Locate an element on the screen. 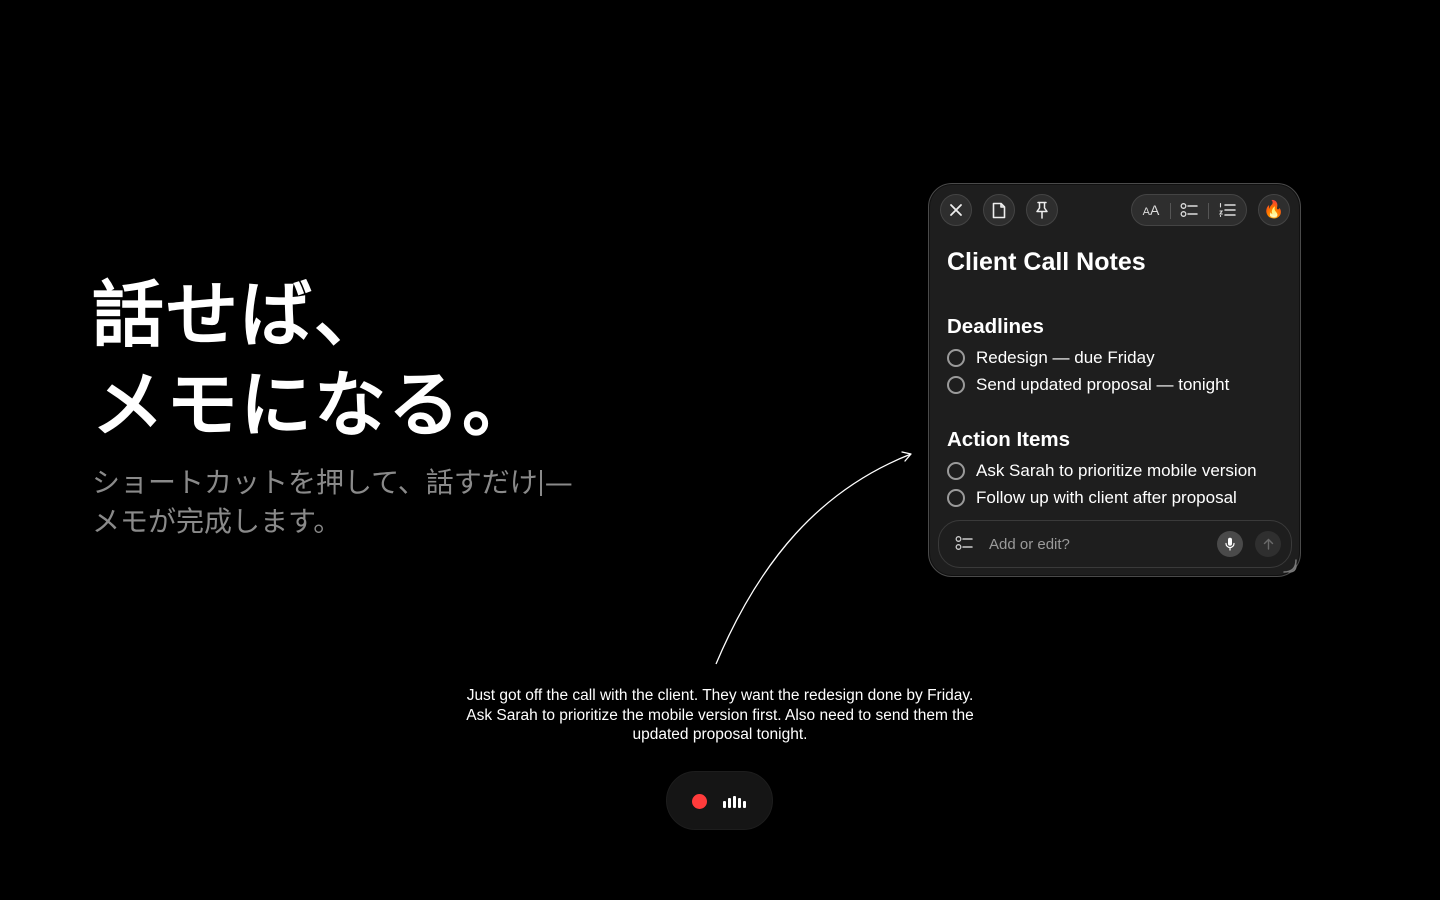 This screenshot has height=900, width=1440. numbered-list-icon is located at coordinates (1227, 210).